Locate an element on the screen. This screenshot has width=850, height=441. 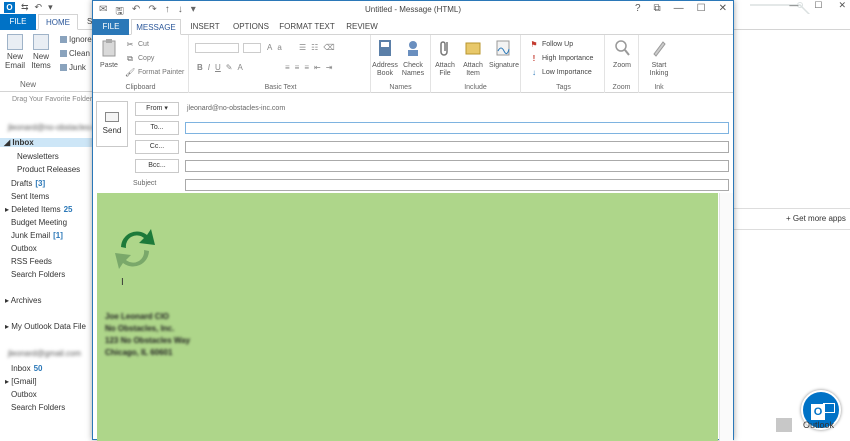
attach-item-button: Attach Item is located at coordinates (473, 58).